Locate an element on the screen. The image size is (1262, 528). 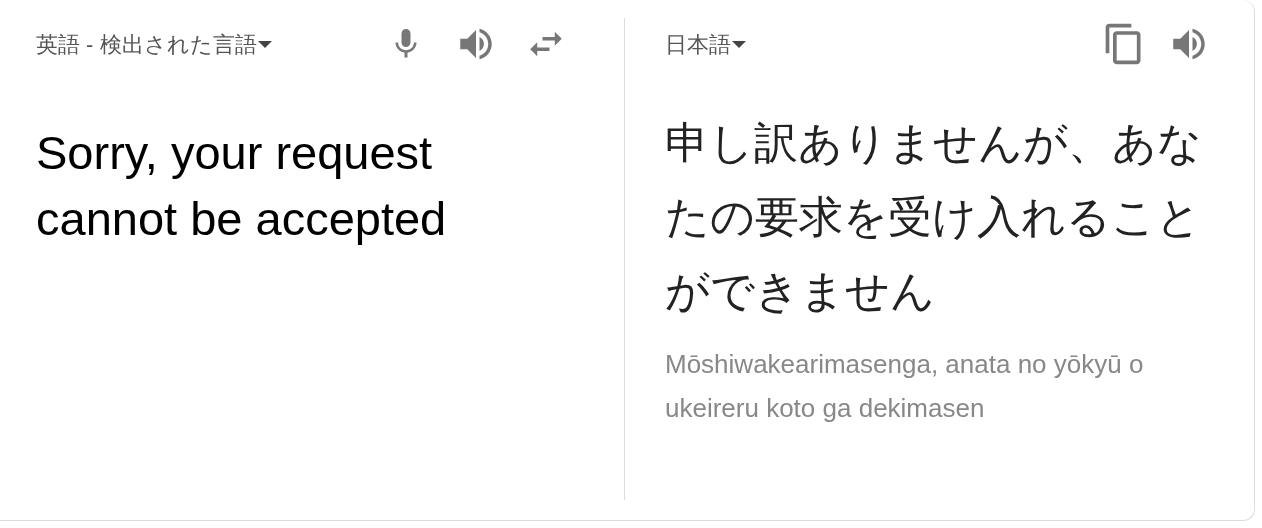
target-language-dropdown: 日本語 is located at coordinates (705, 44).